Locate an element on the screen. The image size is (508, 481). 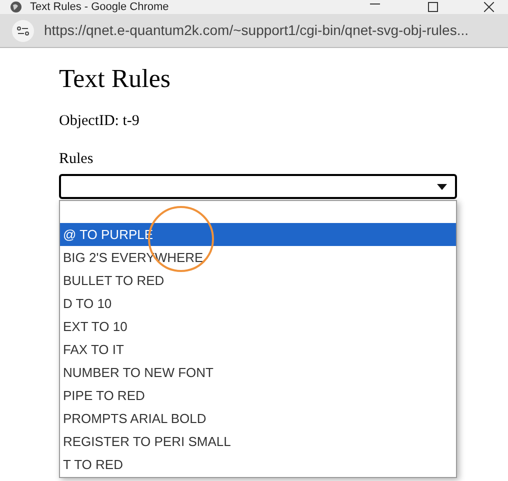
dropdown-option: T TO RED is located at coordinates (258, 464).